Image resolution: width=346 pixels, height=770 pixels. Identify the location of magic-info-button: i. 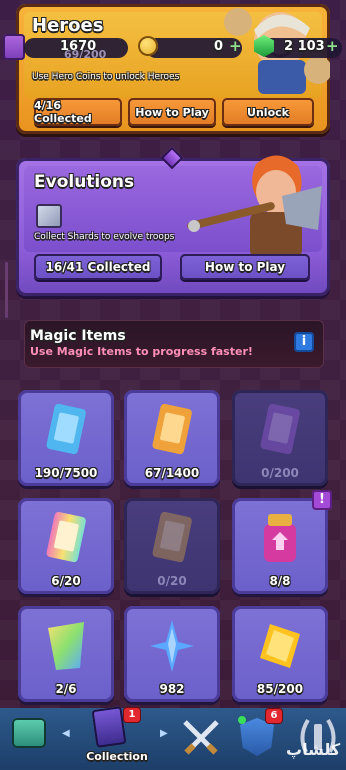
(304, 342).